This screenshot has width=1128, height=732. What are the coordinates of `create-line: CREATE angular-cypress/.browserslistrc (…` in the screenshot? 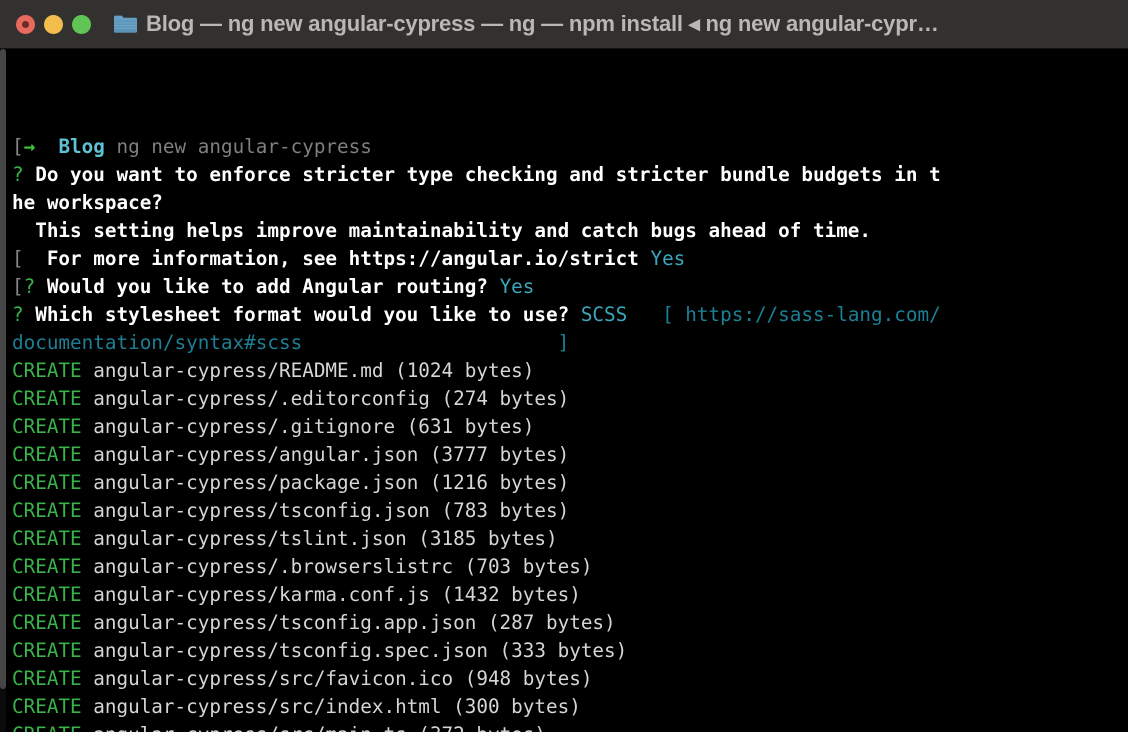 It's located at (570, 567).